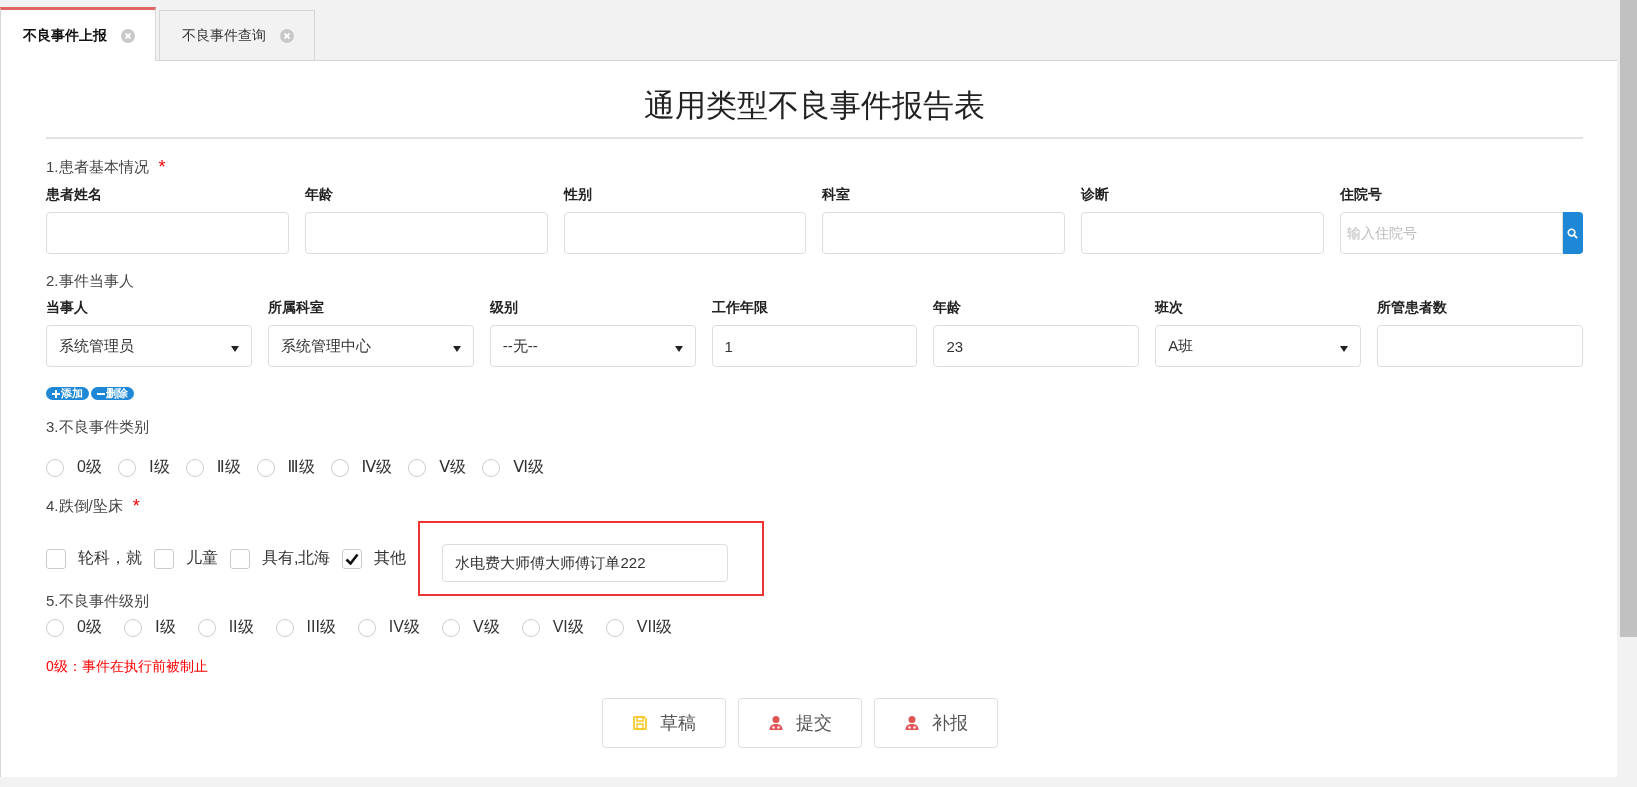 This screenshot has height=787, width=1637. Describe the element at coordinates (663, 723) in the screenshot. I see `action-button: 草稿` at that location.